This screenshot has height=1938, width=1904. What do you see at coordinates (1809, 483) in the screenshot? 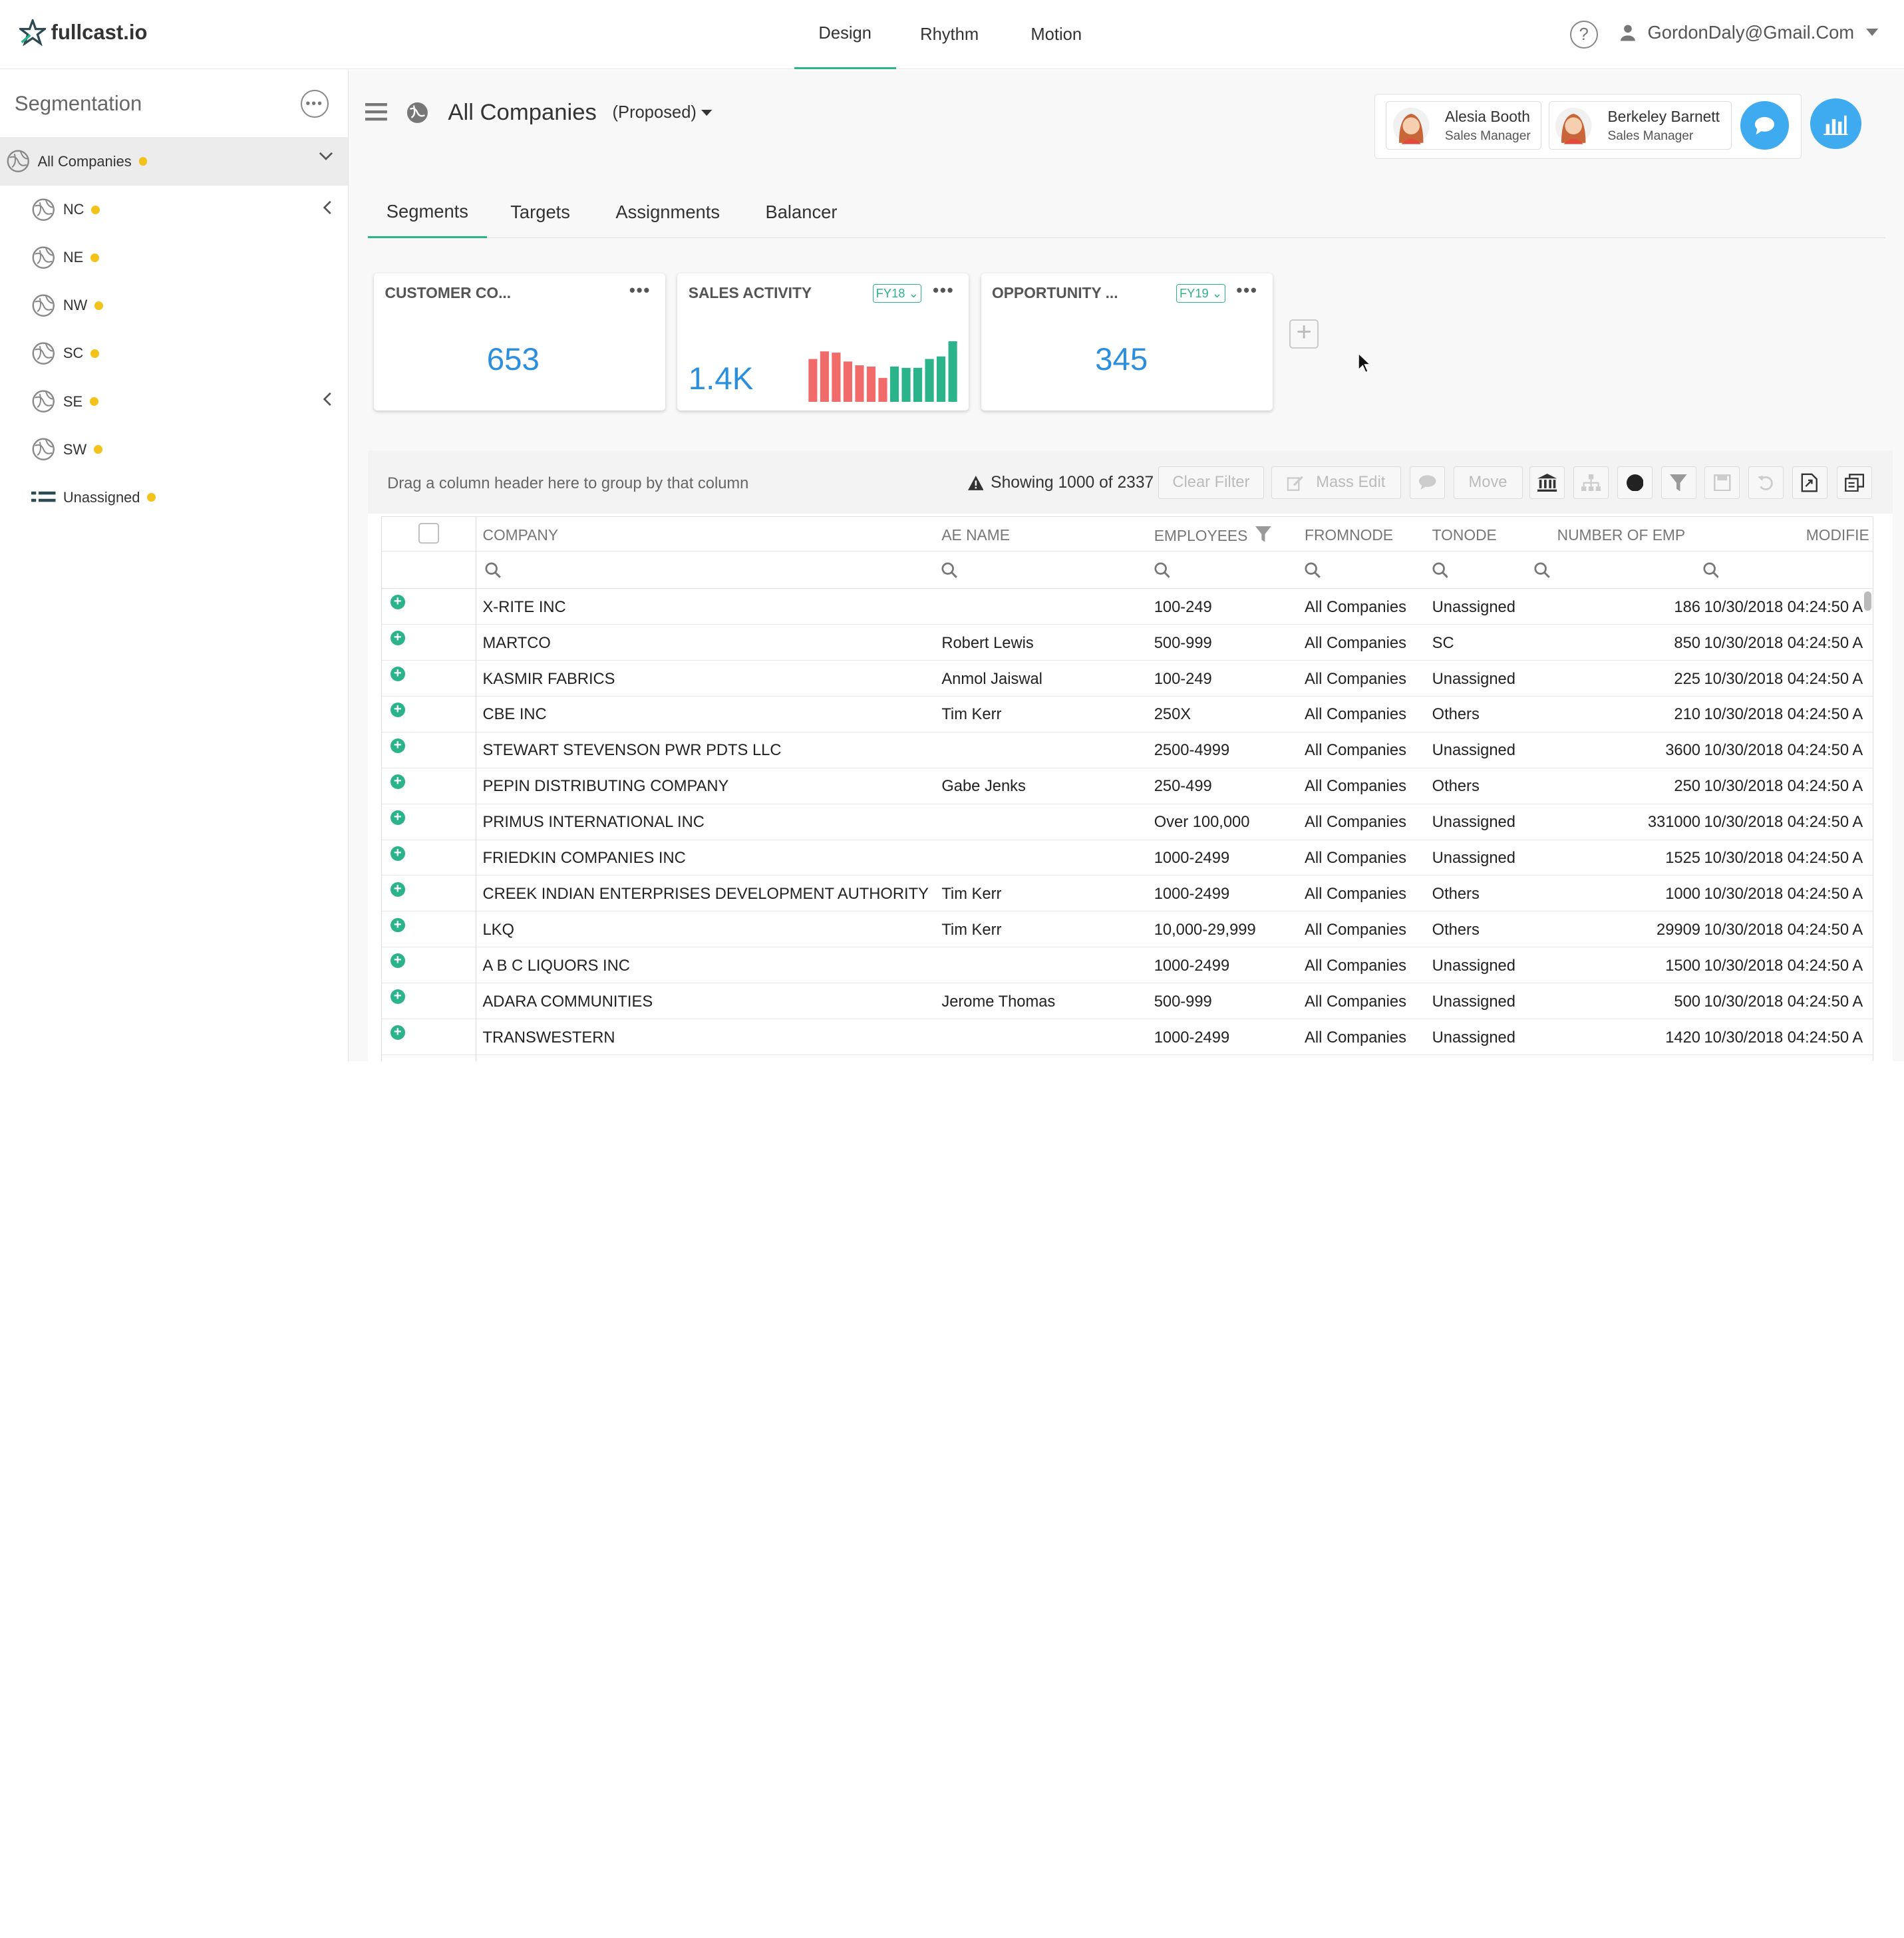
I see `export-button` at bounding box center [1809, 483].